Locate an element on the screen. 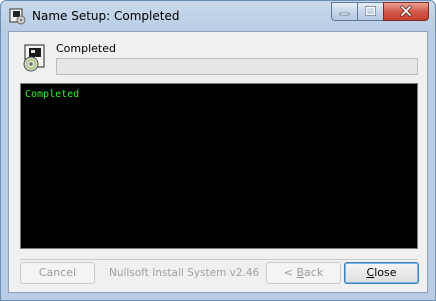 The image size is (436, 301). log-line: Completed is located at coordinates (52, 94).